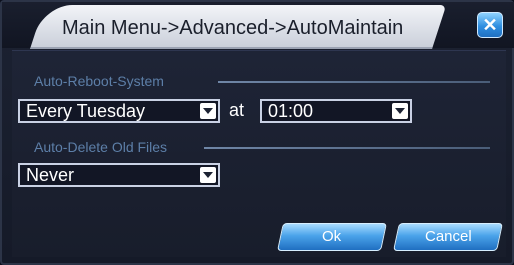 The width and height of the screenshot is (514, 265). Describe the element at coordinates (99, 81) in the screenshot. I see `auto-reboot-section-label: Auto-Reboot-System` at that location.